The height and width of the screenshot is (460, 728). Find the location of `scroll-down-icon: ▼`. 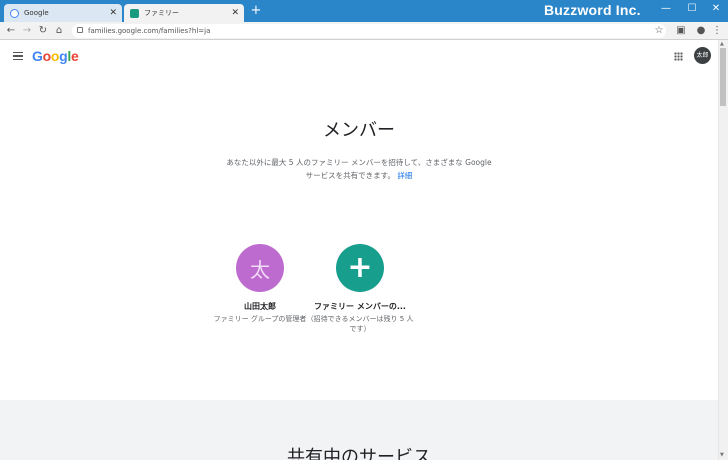

scroll-down-icon: ▼ is located at coordinates (722, 455).